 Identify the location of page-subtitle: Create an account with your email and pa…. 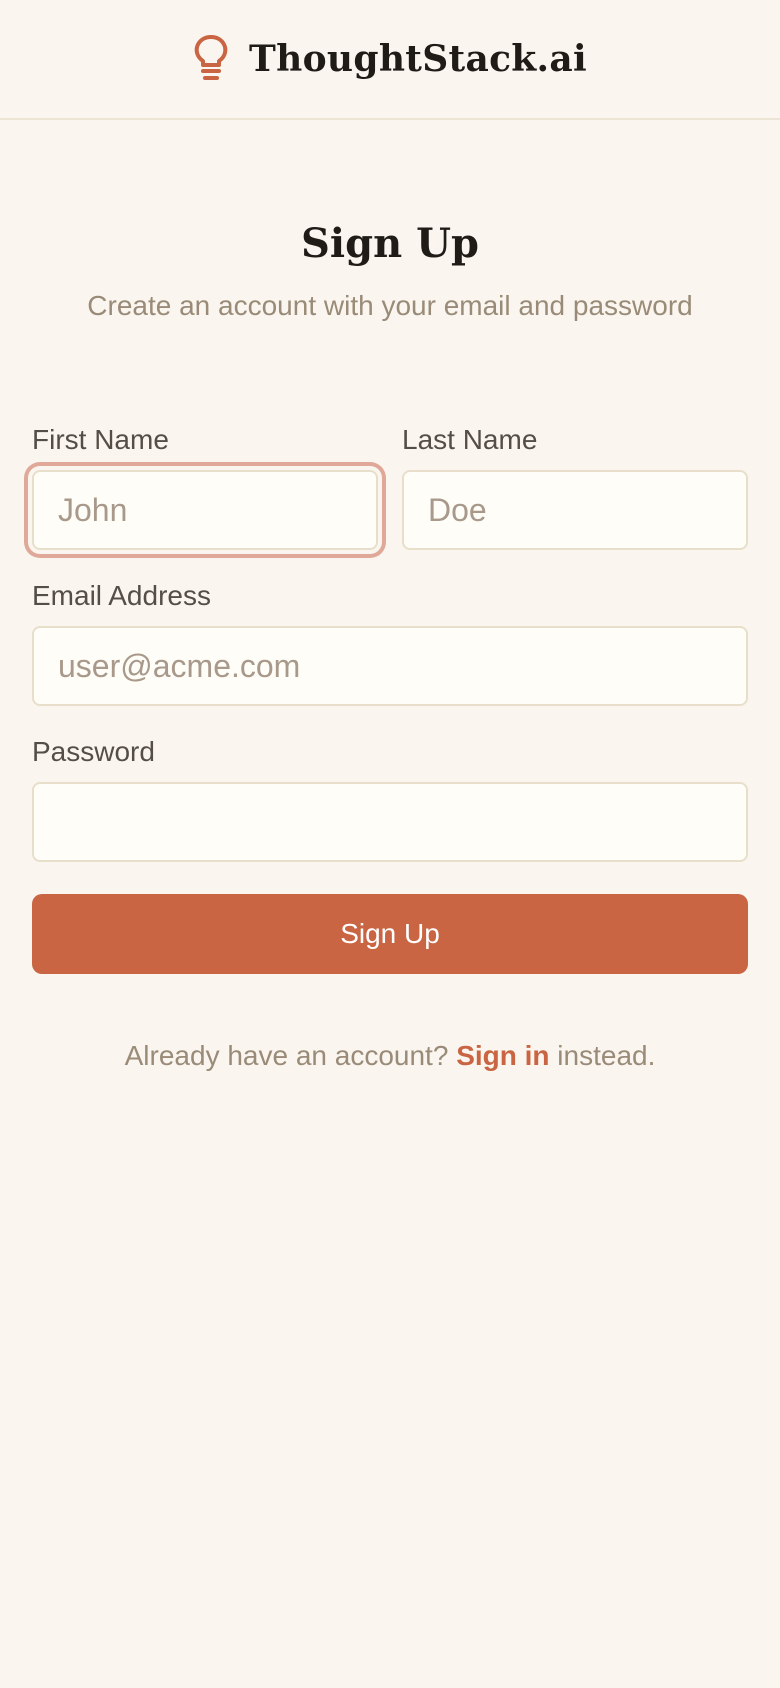
(390, 305).